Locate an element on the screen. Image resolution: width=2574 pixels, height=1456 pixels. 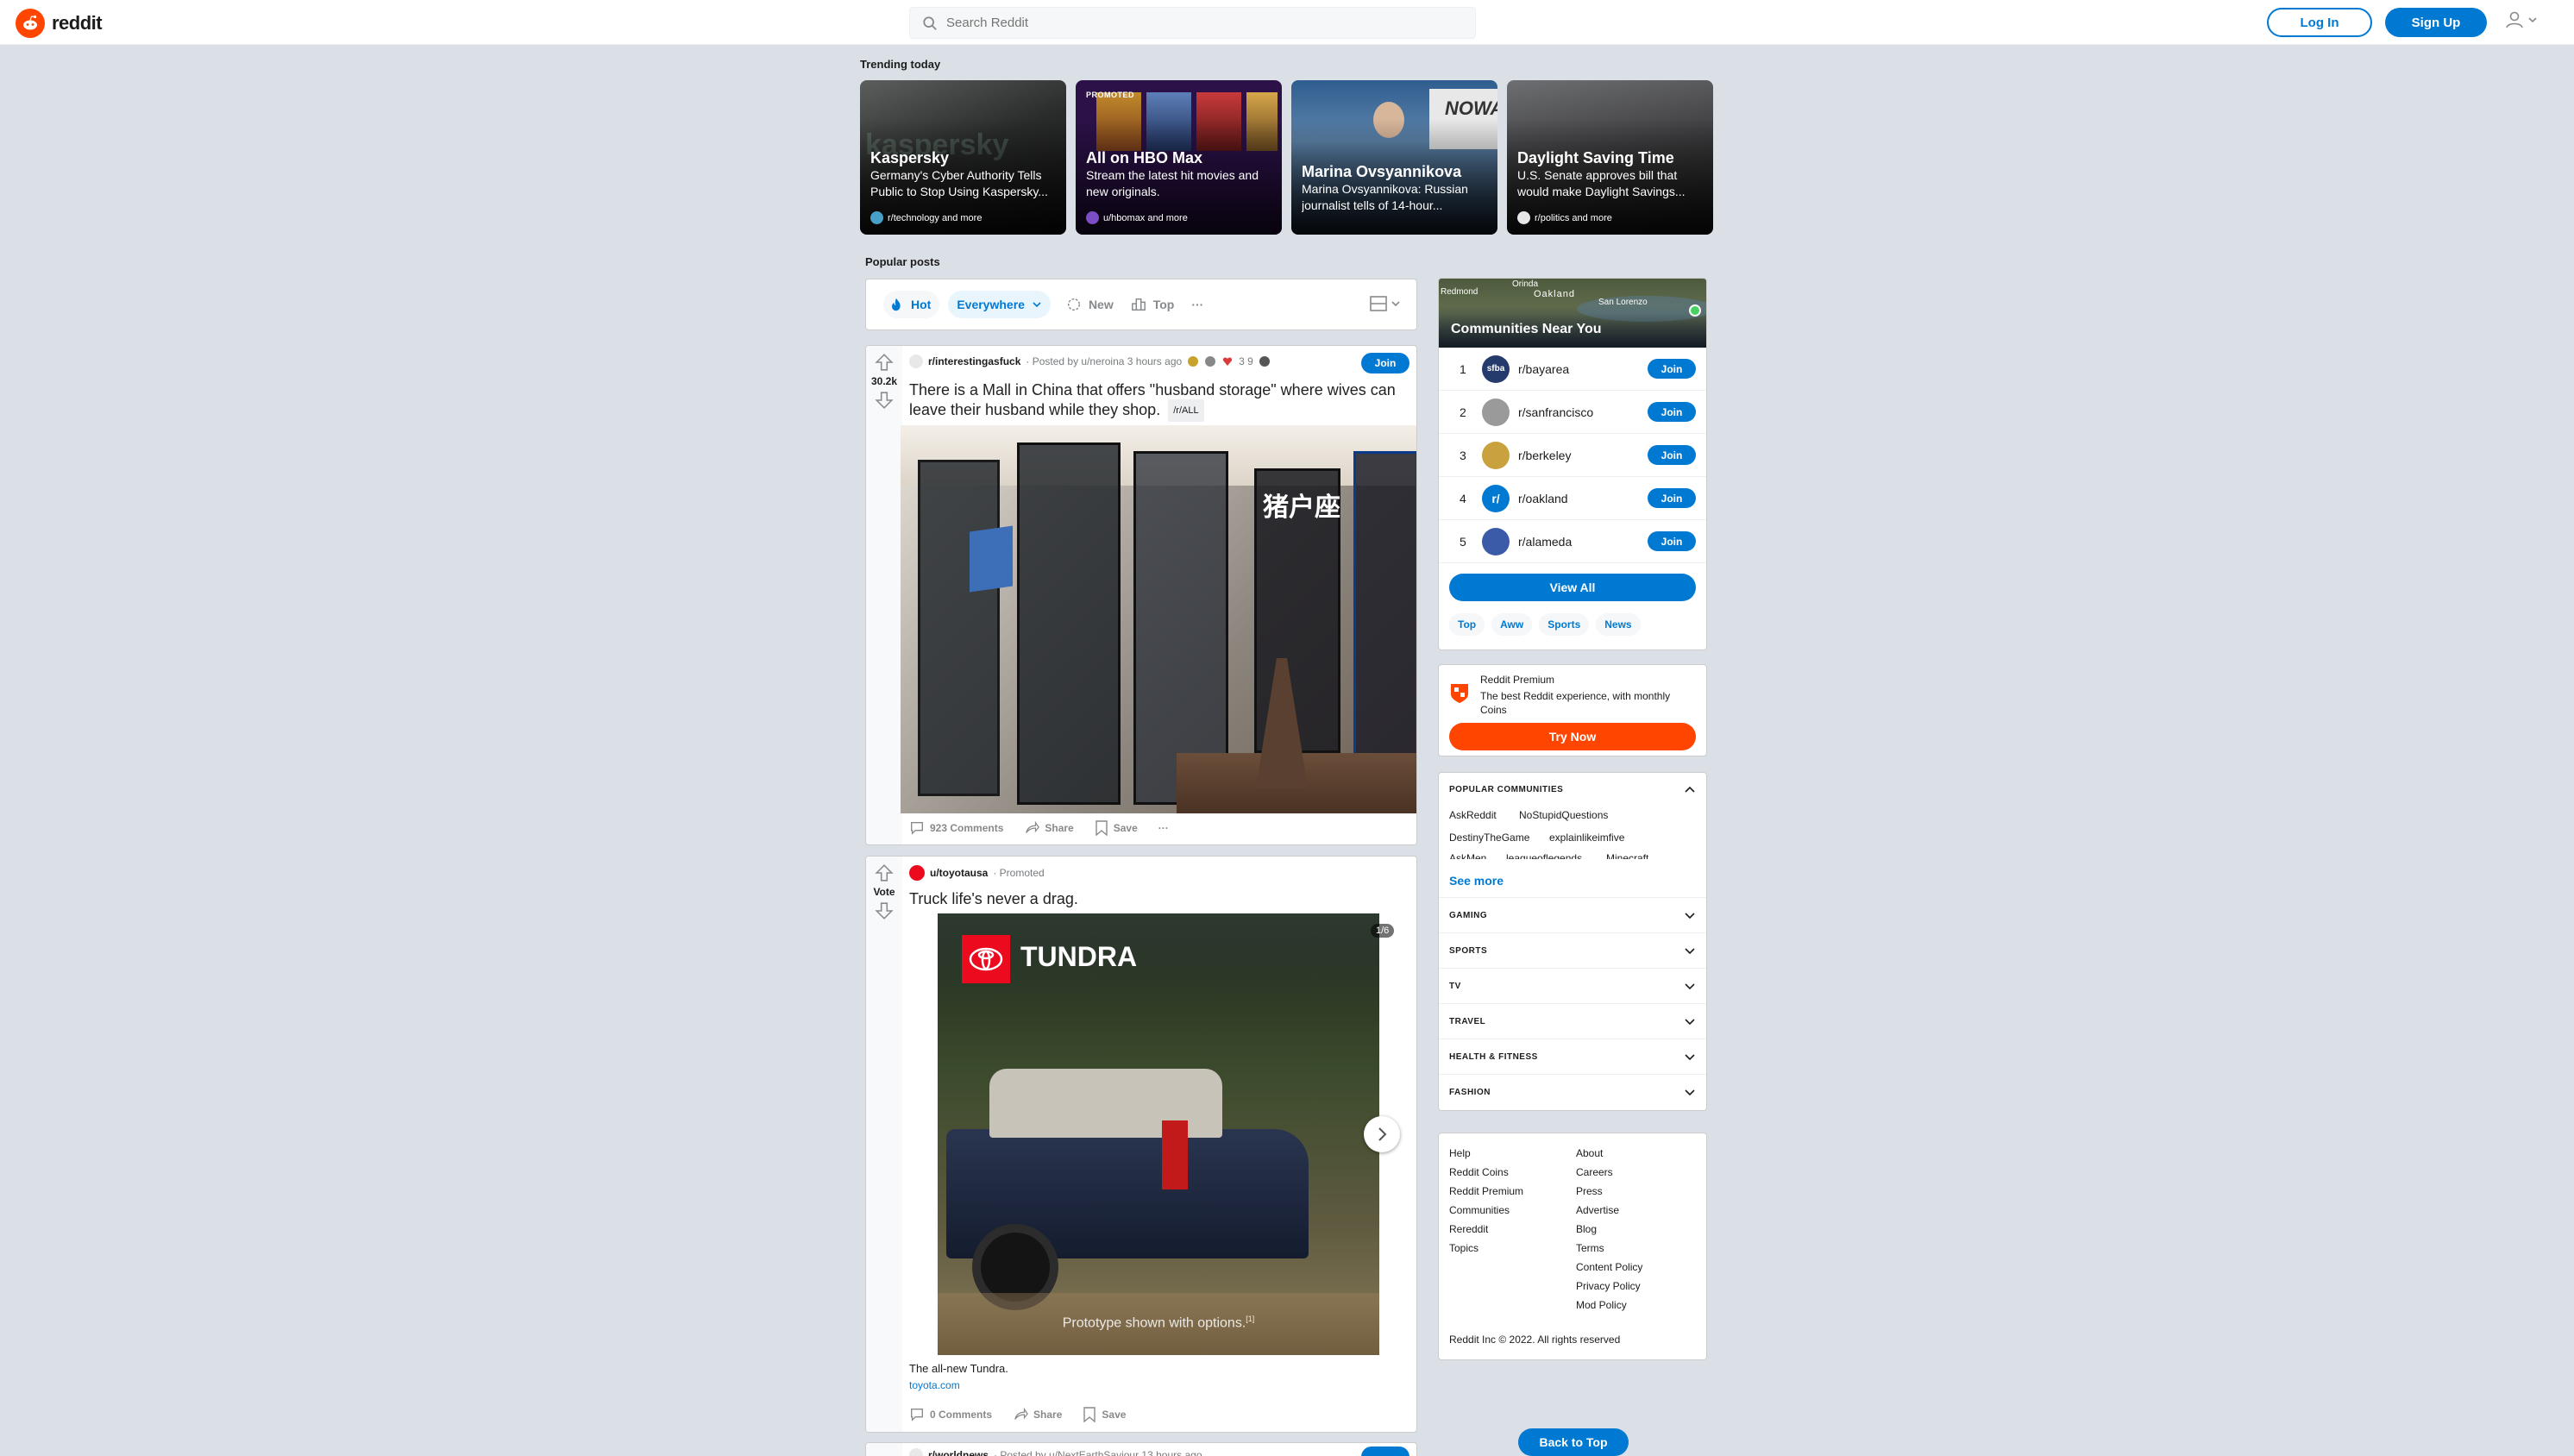
community-rank: 3 is located at coordinates (1463, 455).